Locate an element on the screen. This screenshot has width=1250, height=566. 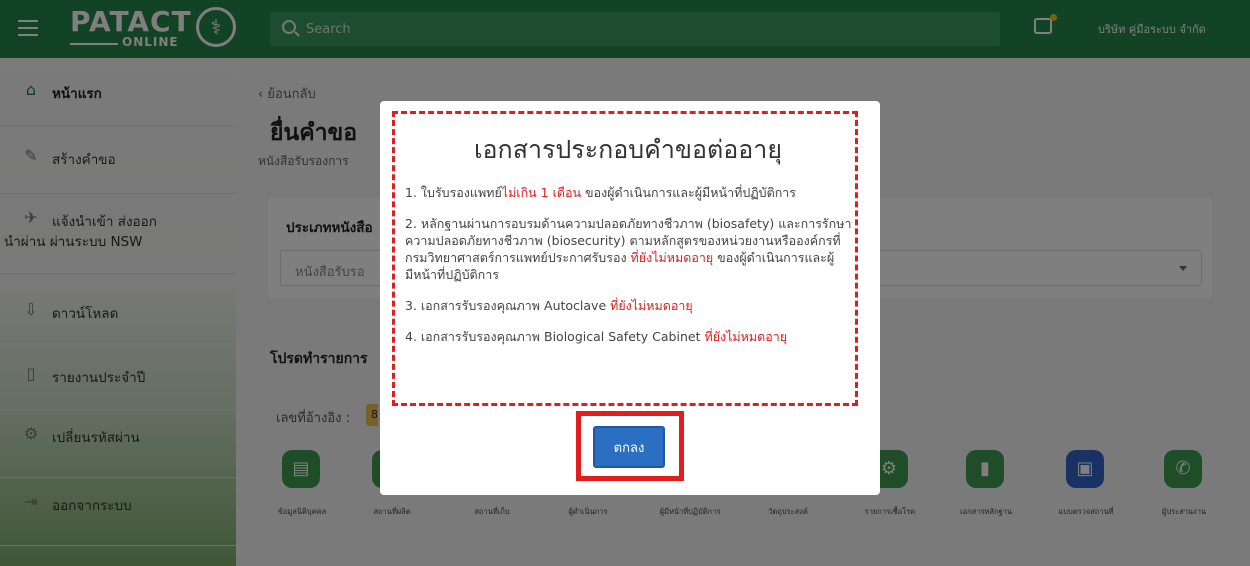
item-text: ของผู้ดำเนินการและผู้มีหน้าที่ปฏิบัติการ is located at coordinates (689, 192).